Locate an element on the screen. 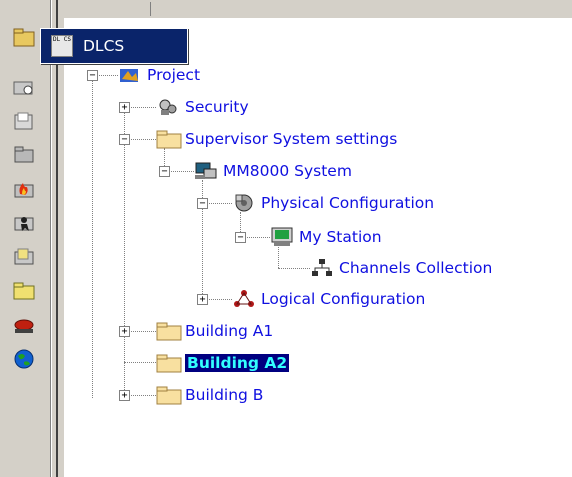 This screenshot has width=572, height=477. dlcs-icon: DL CS is located at coordinates (62, 46).